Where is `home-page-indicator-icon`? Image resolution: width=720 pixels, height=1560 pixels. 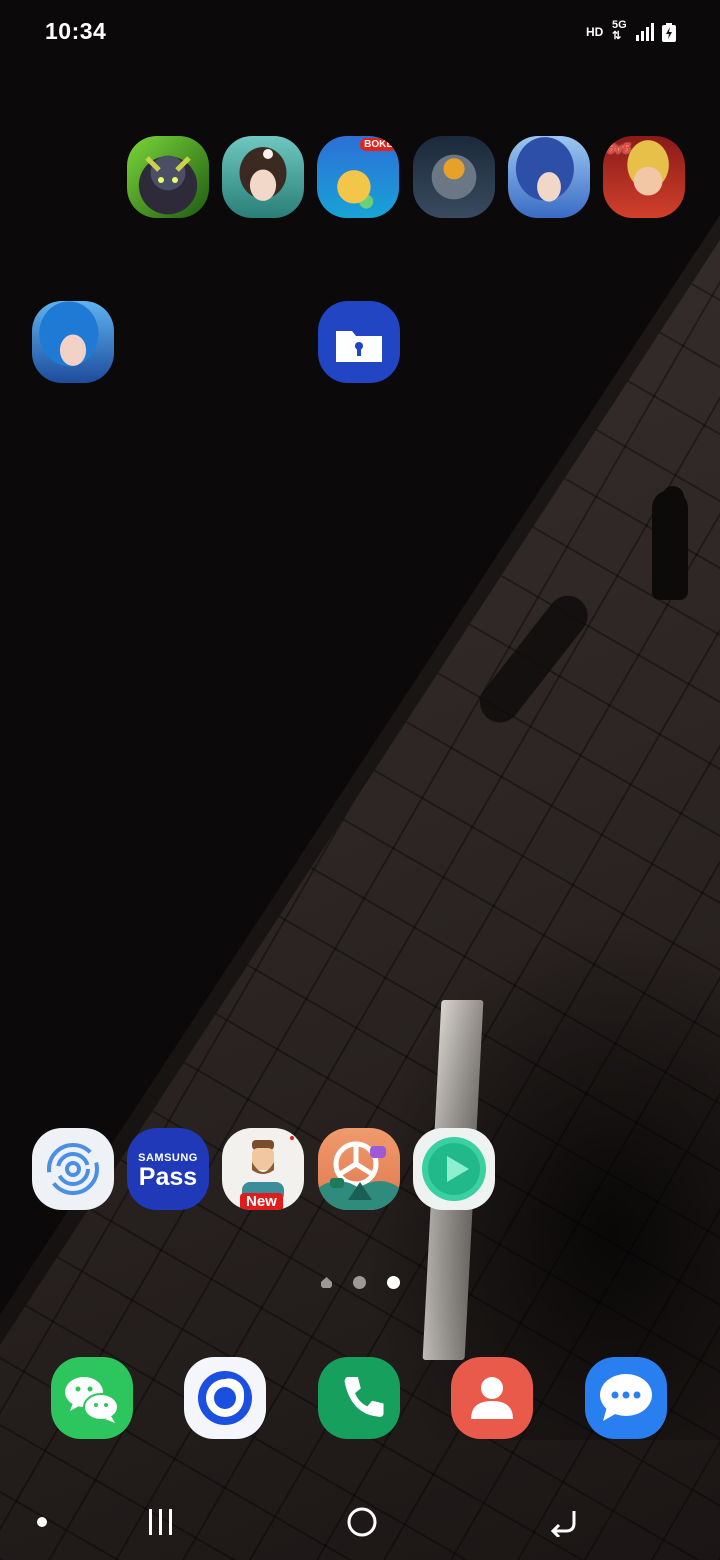
home-page-indicator-icon is located at coordinates (326, 1282).